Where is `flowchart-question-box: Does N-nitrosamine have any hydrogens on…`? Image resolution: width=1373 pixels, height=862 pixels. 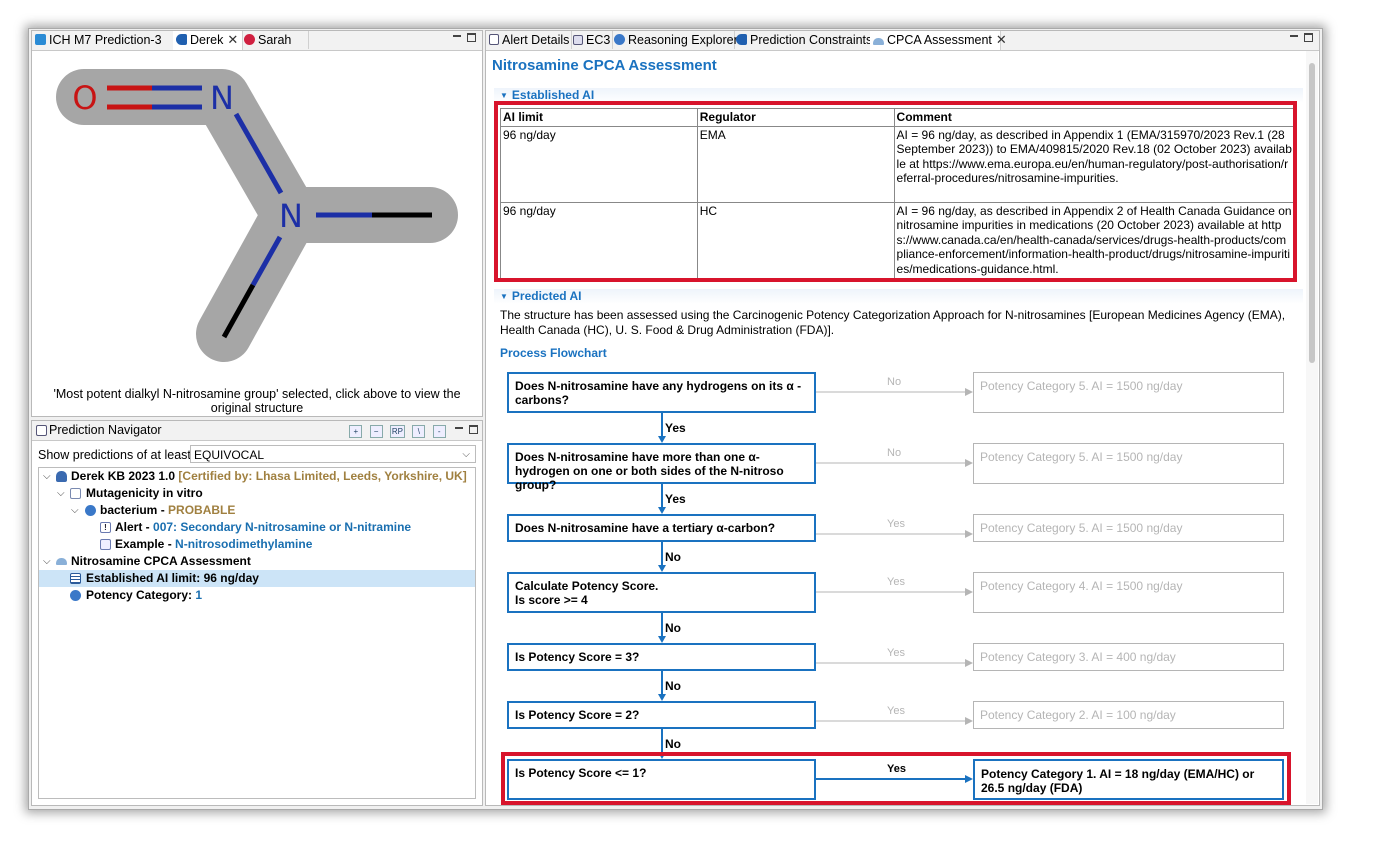 flowchart-question-box: Does N-nitrosamine have any hydrogens on… is located at coordinates (661, 392).